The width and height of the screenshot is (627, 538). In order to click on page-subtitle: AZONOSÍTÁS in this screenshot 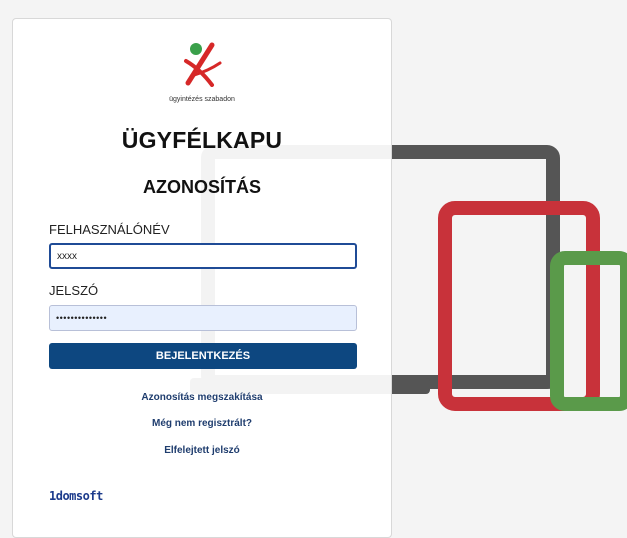, I will do `click(201, 187)`.